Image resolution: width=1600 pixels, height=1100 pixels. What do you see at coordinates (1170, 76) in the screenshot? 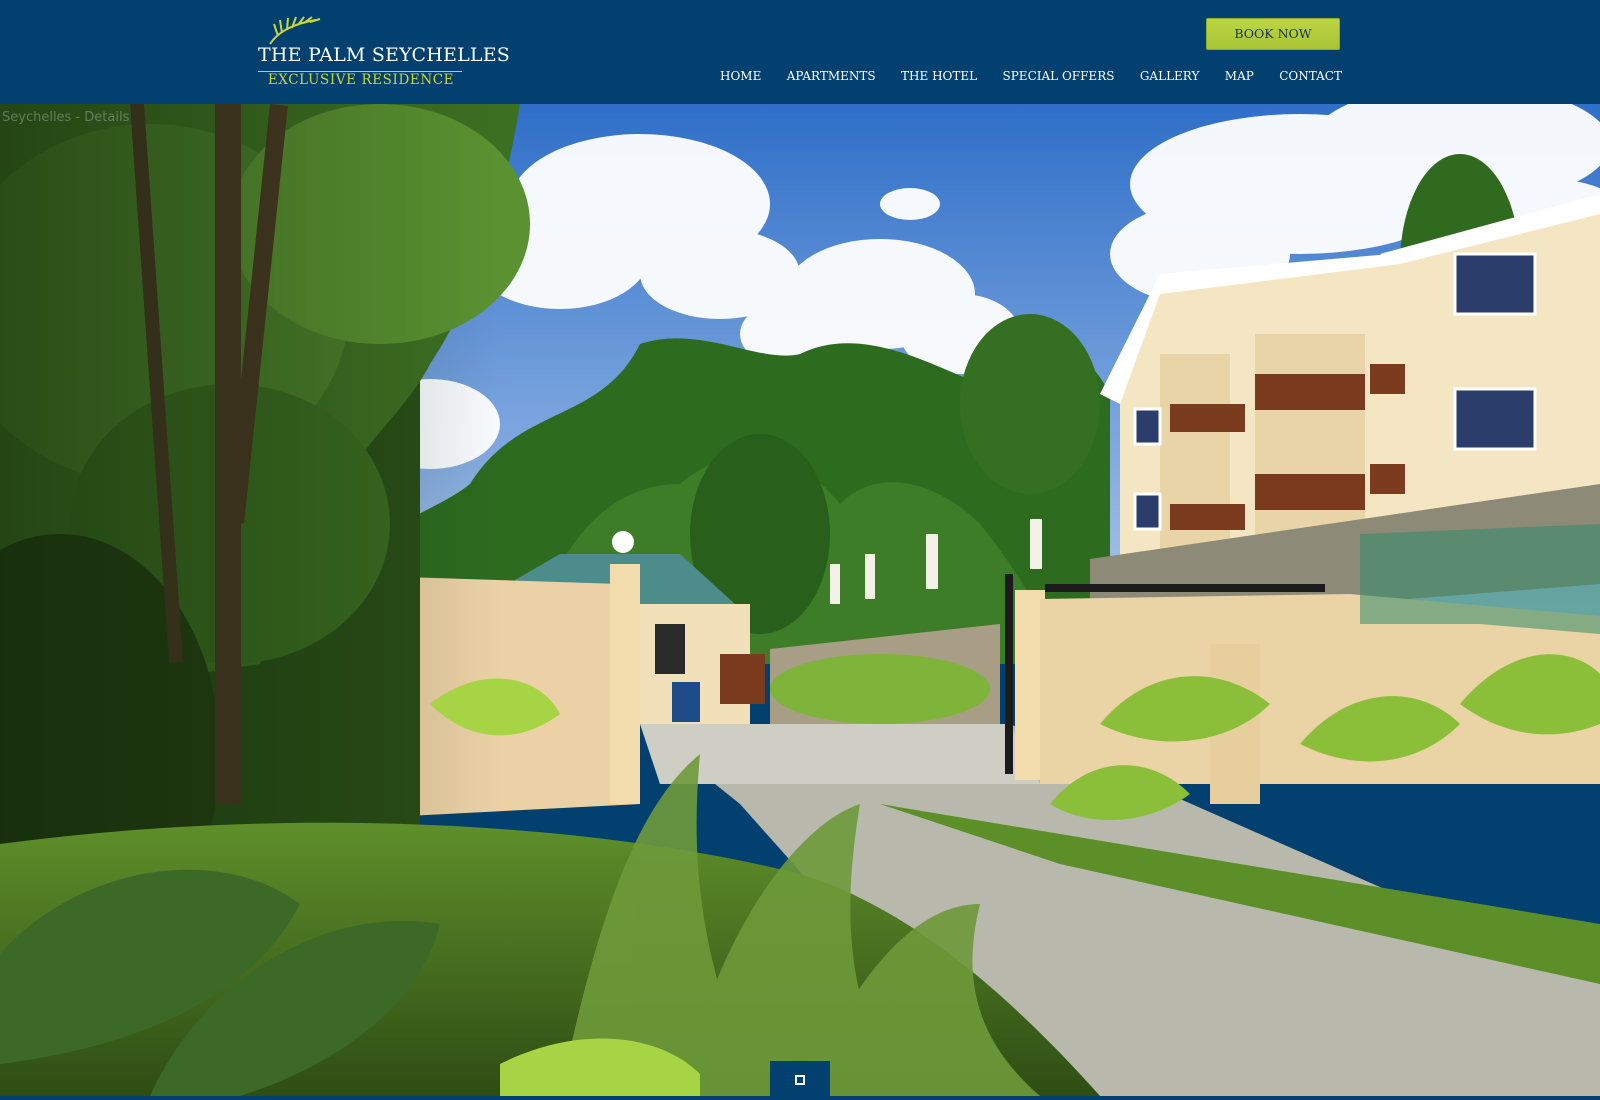
I see `nav-item-gallery: GALLERY` at bounding box center [1170, 76].